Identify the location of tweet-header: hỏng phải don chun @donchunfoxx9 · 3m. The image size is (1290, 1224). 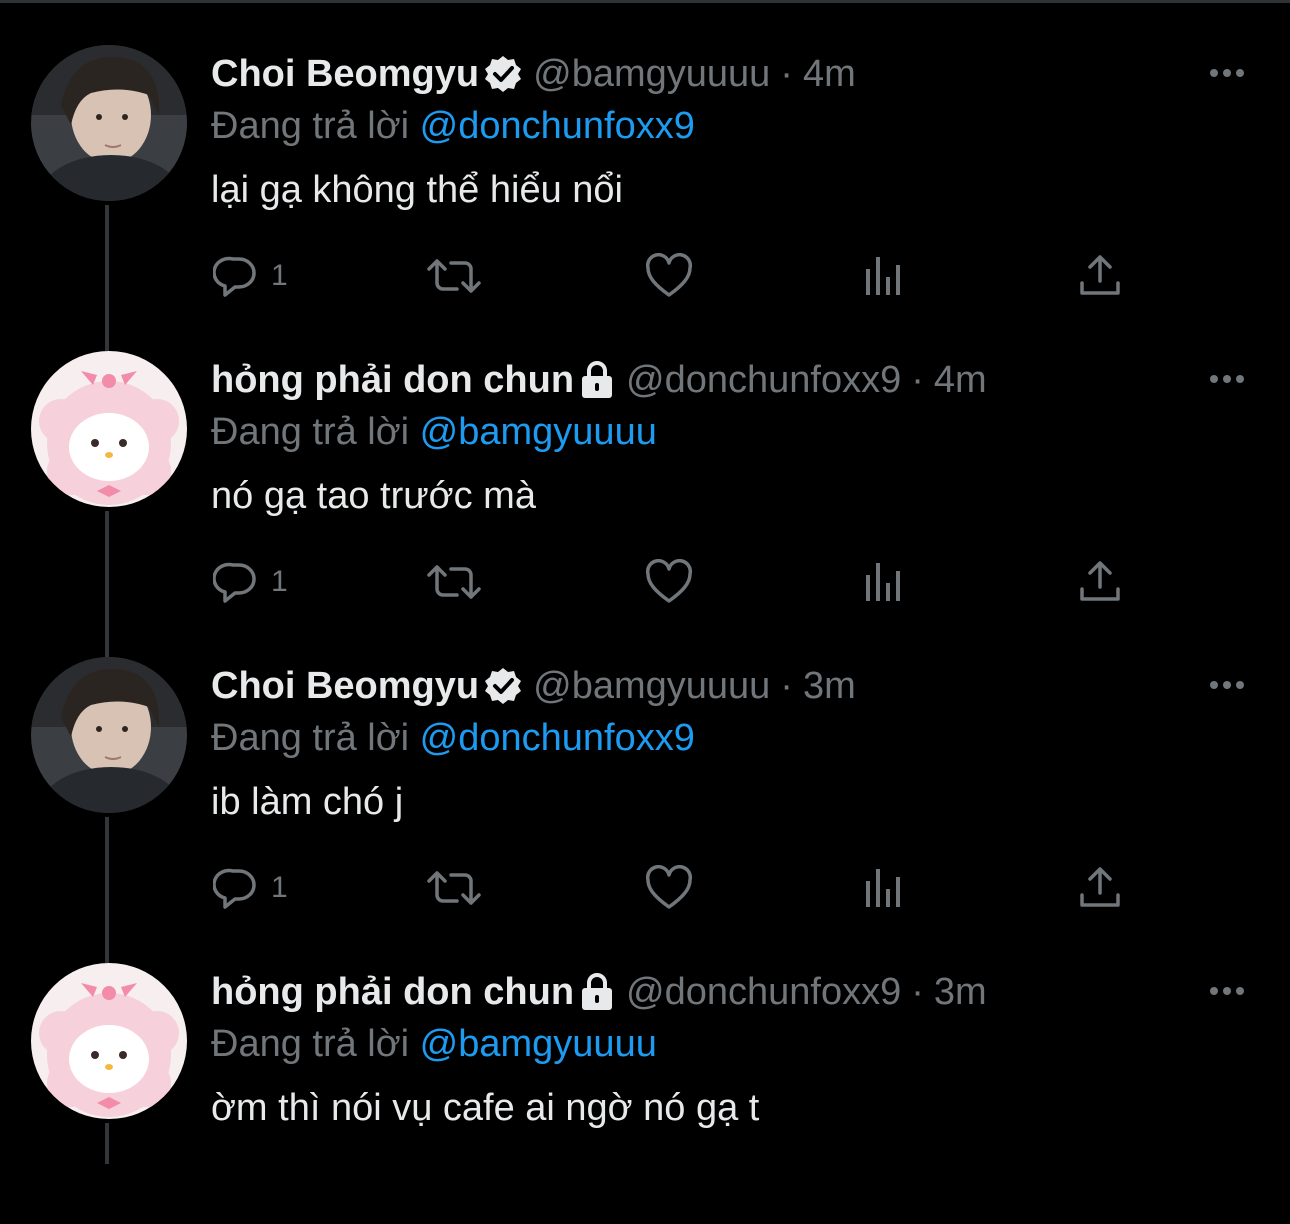
(599, 992).